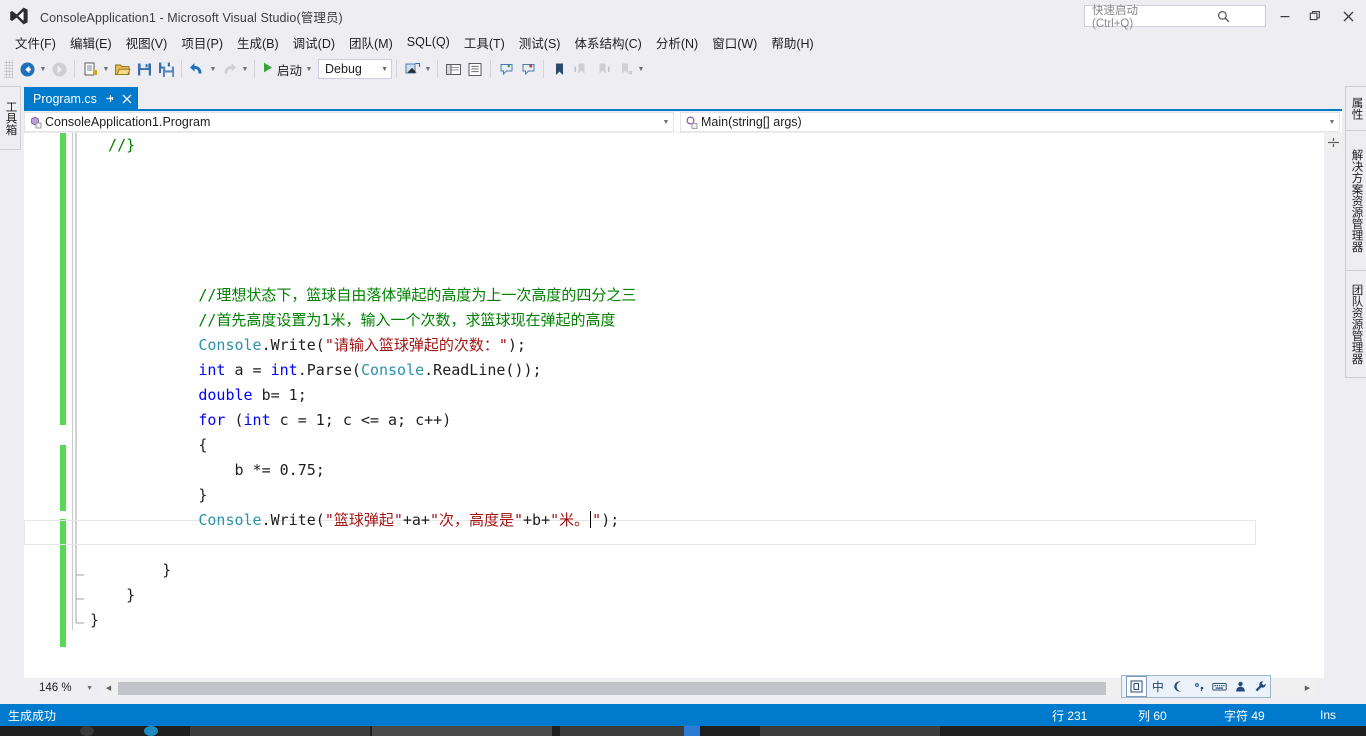 The width and height of the screenshot is (1366, 736). Describe the element at coordinates (1348, 16) in the screenshot. I see `close-button` at that location.